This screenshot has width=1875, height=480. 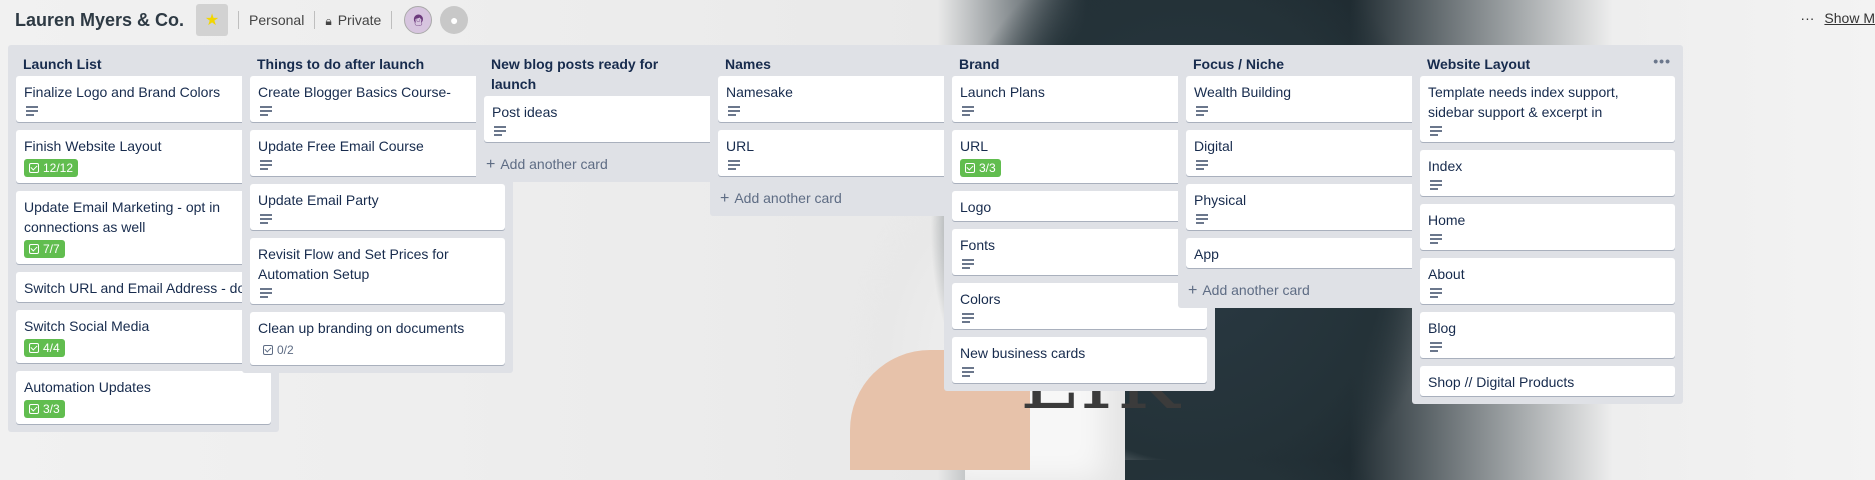 I want to click on show-menu-button: ··· Show M, so click(x=1837, y=18).